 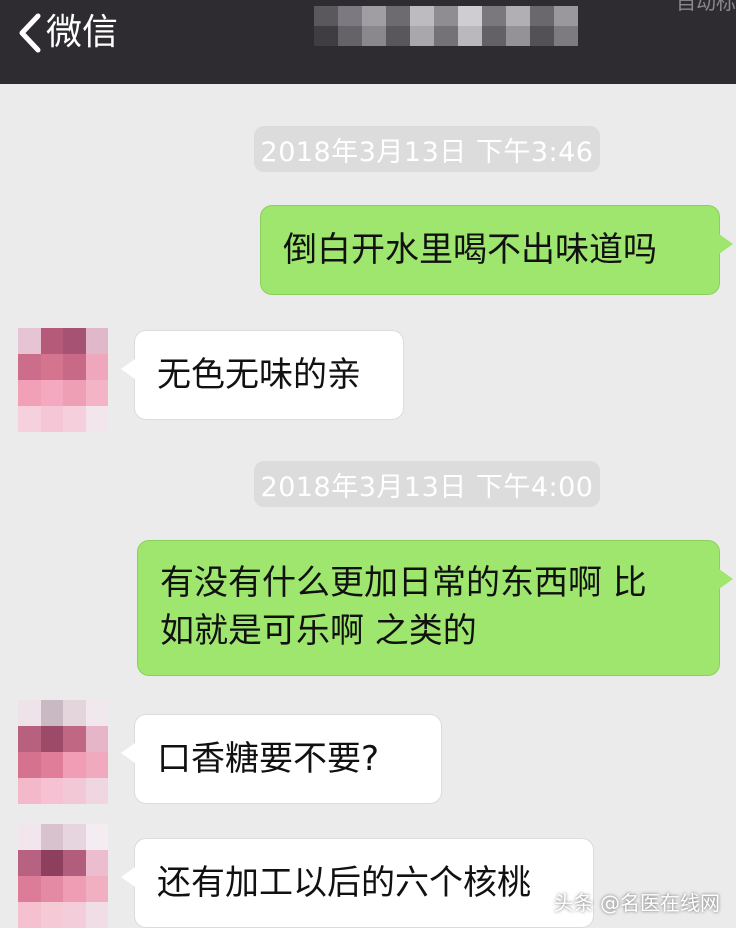 I want to click on received-message-bubble: 还有加工以后的六个核桃, so click(x=357, y=883).